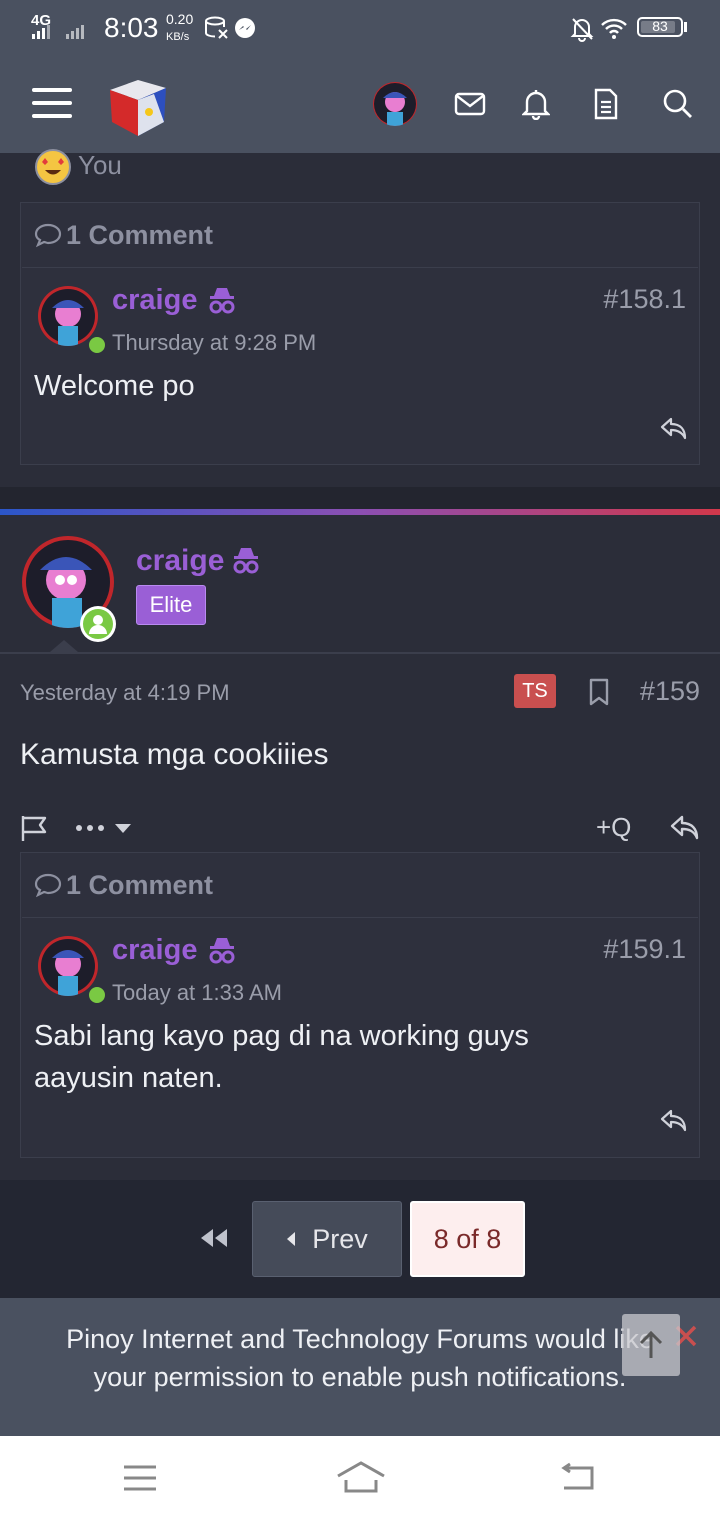 This screenshot has width=720, height=1520. What do you see at coordinates (34, 830) in the screenshot?
I see `report-flag-icon` at bounding box center [34, 830].